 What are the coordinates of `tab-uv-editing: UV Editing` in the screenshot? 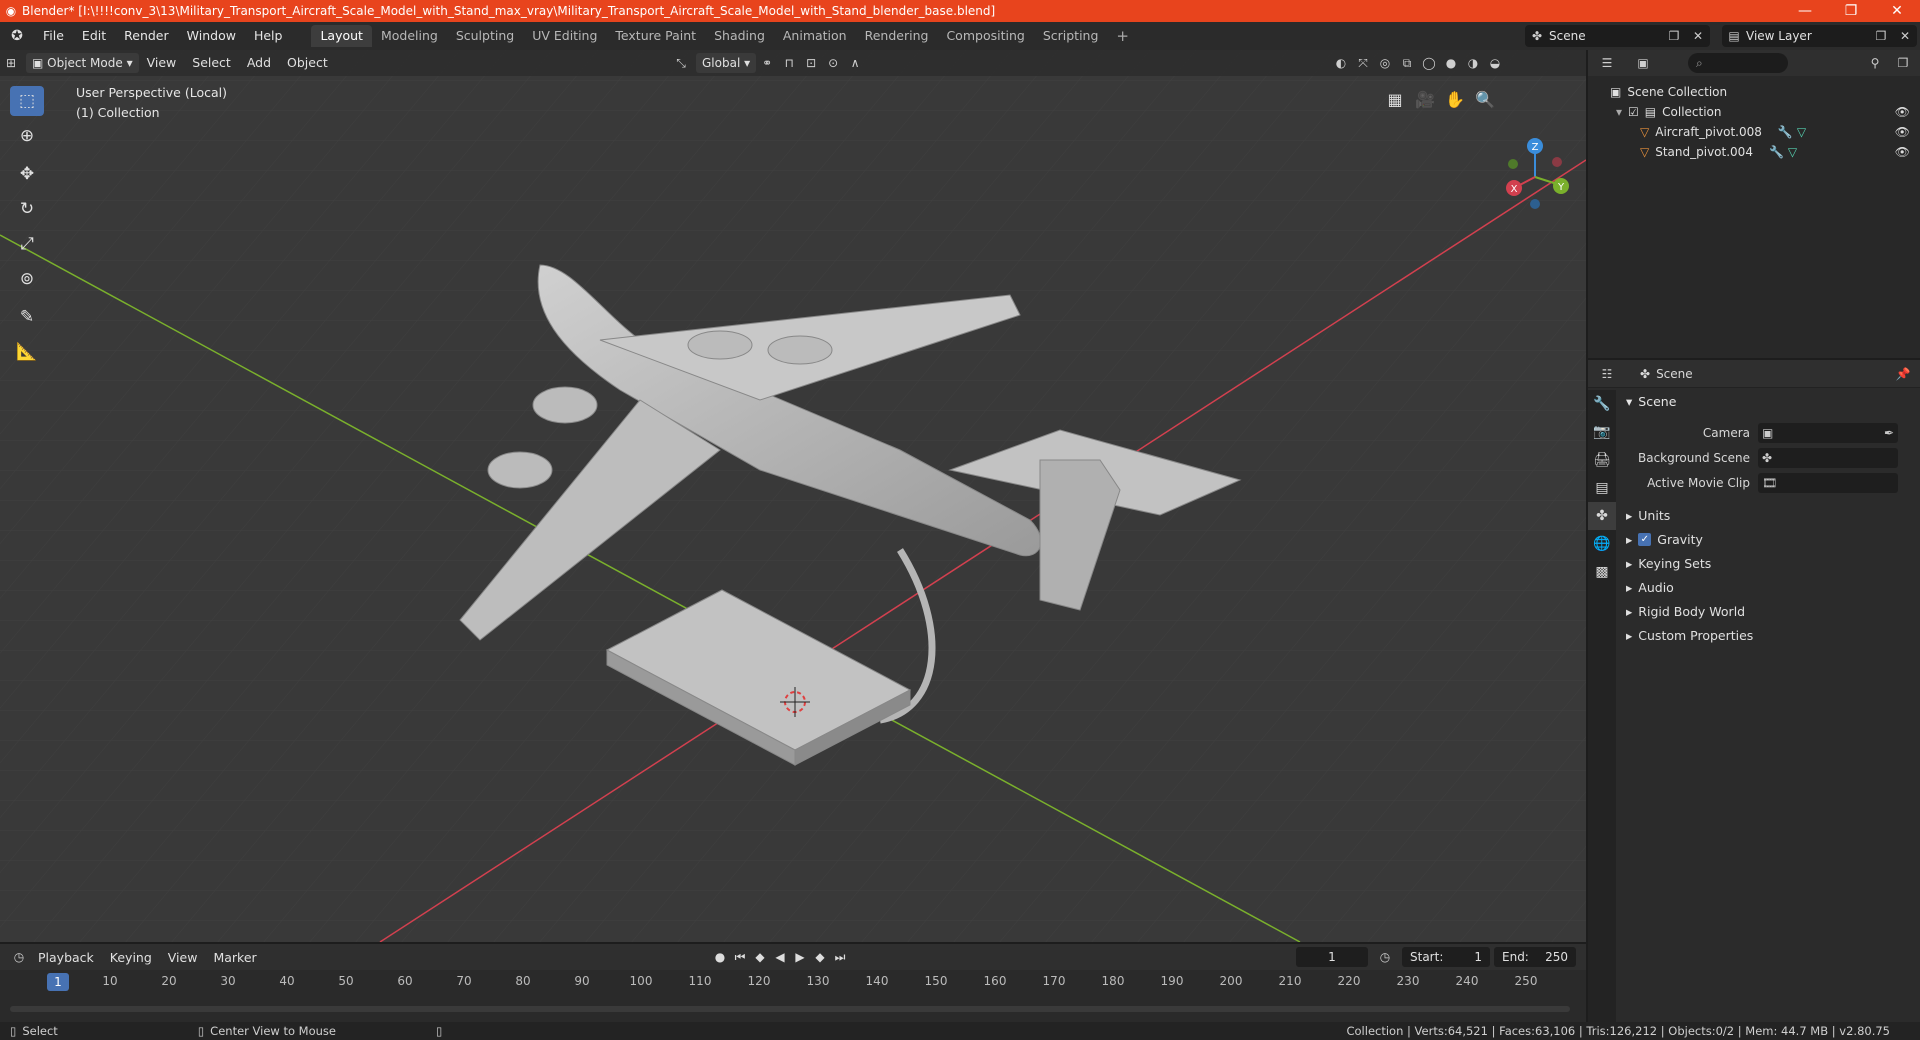 It's located at (564, 36).